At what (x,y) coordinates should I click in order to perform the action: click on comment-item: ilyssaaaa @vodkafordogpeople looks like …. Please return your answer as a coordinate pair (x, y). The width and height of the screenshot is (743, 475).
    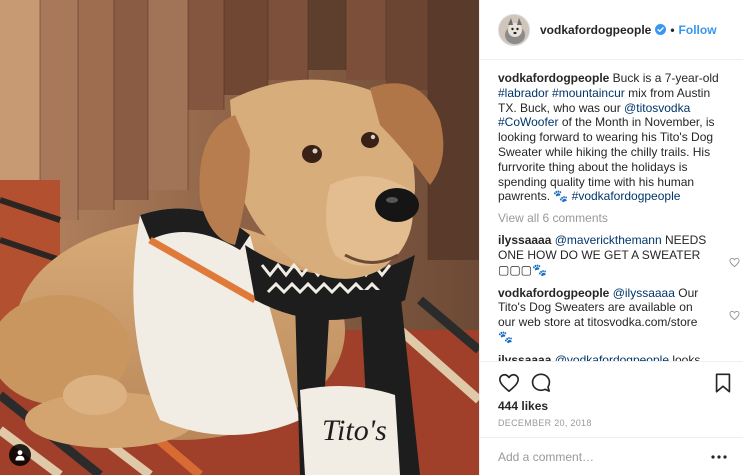
    Looking at the image, I should click on (613, 357).